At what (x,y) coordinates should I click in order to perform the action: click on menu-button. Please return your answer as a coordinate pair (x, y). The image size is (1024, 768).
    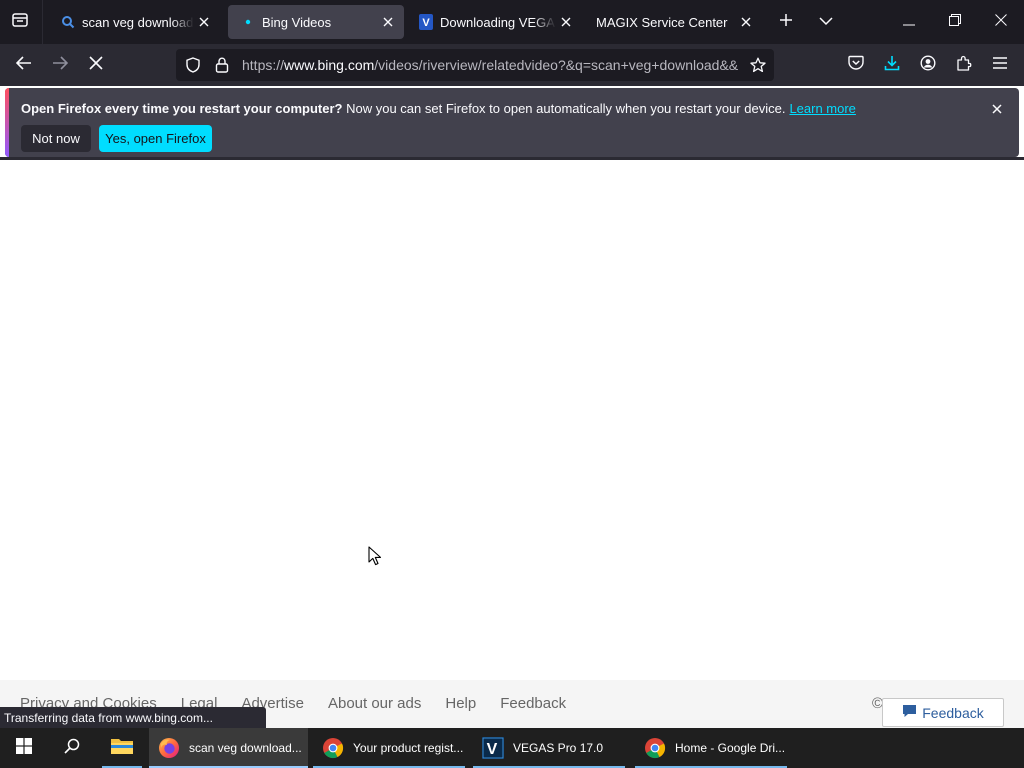
    Looking at the image, I should click on (1000, 65).